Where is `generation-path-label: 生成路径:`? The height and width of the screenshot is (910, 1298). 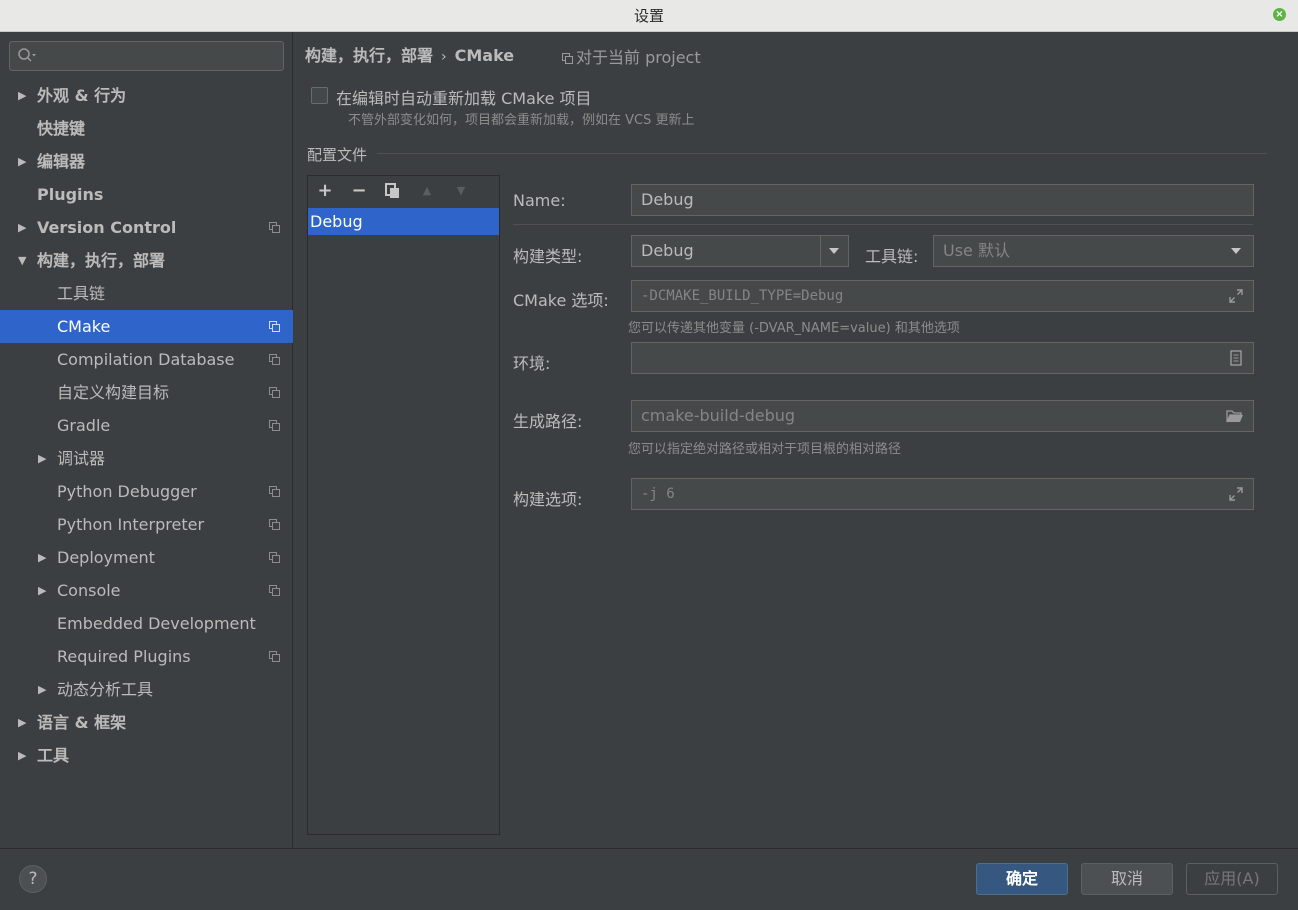 generation-path-label: 生成路径: is located at coordinates (548, 421).